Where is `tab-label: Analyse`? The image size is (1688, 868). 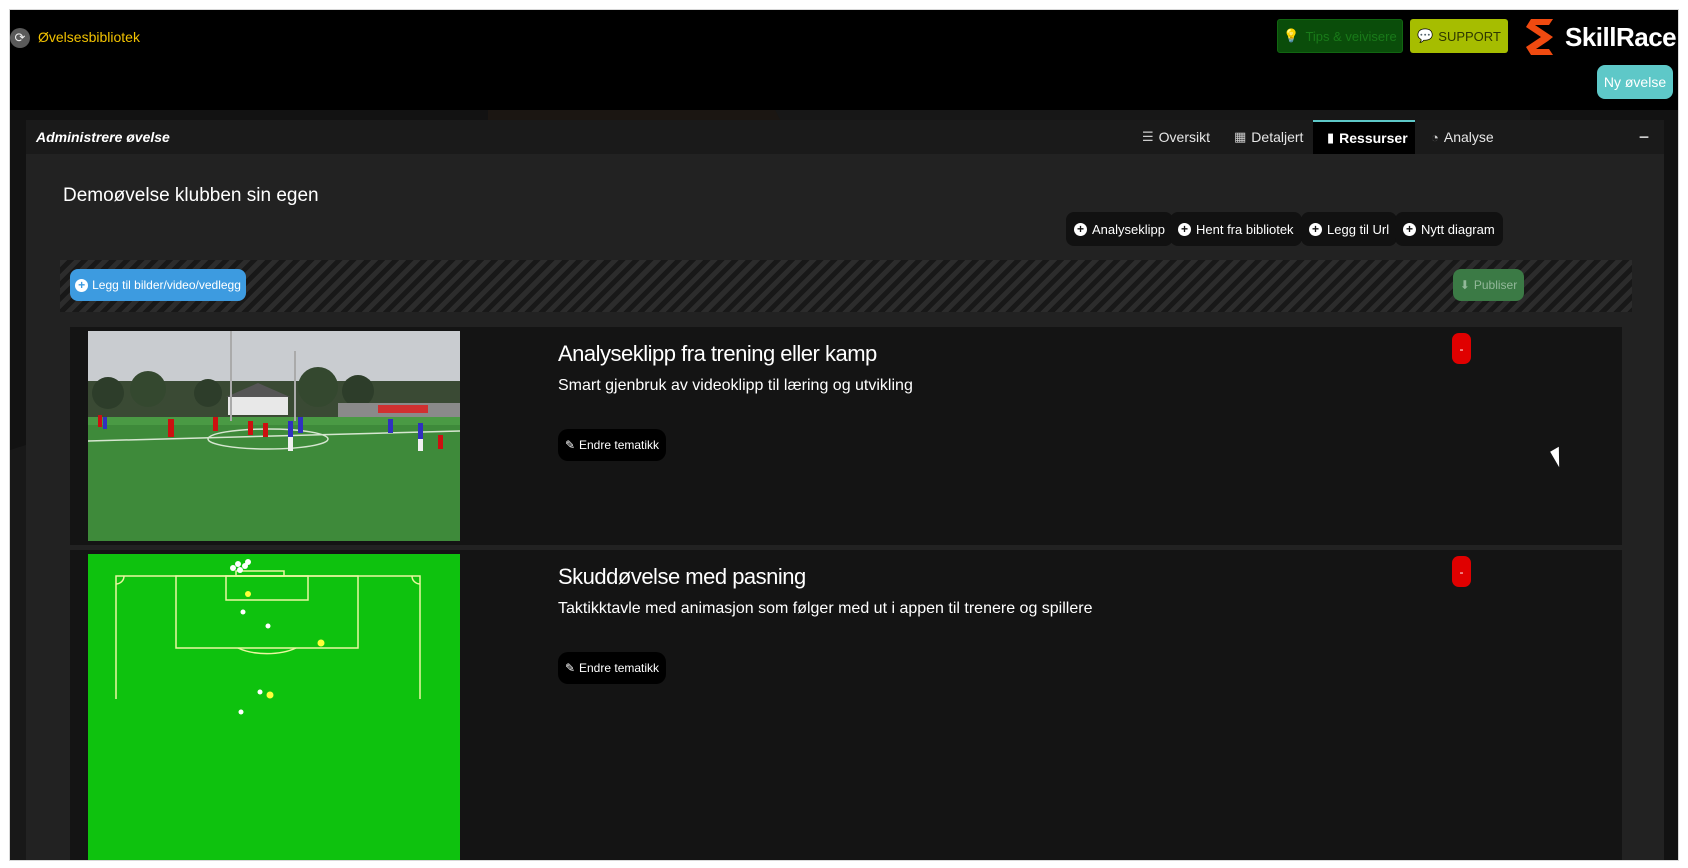
tab-label: Analyse is located at coordinates (1468, 137).